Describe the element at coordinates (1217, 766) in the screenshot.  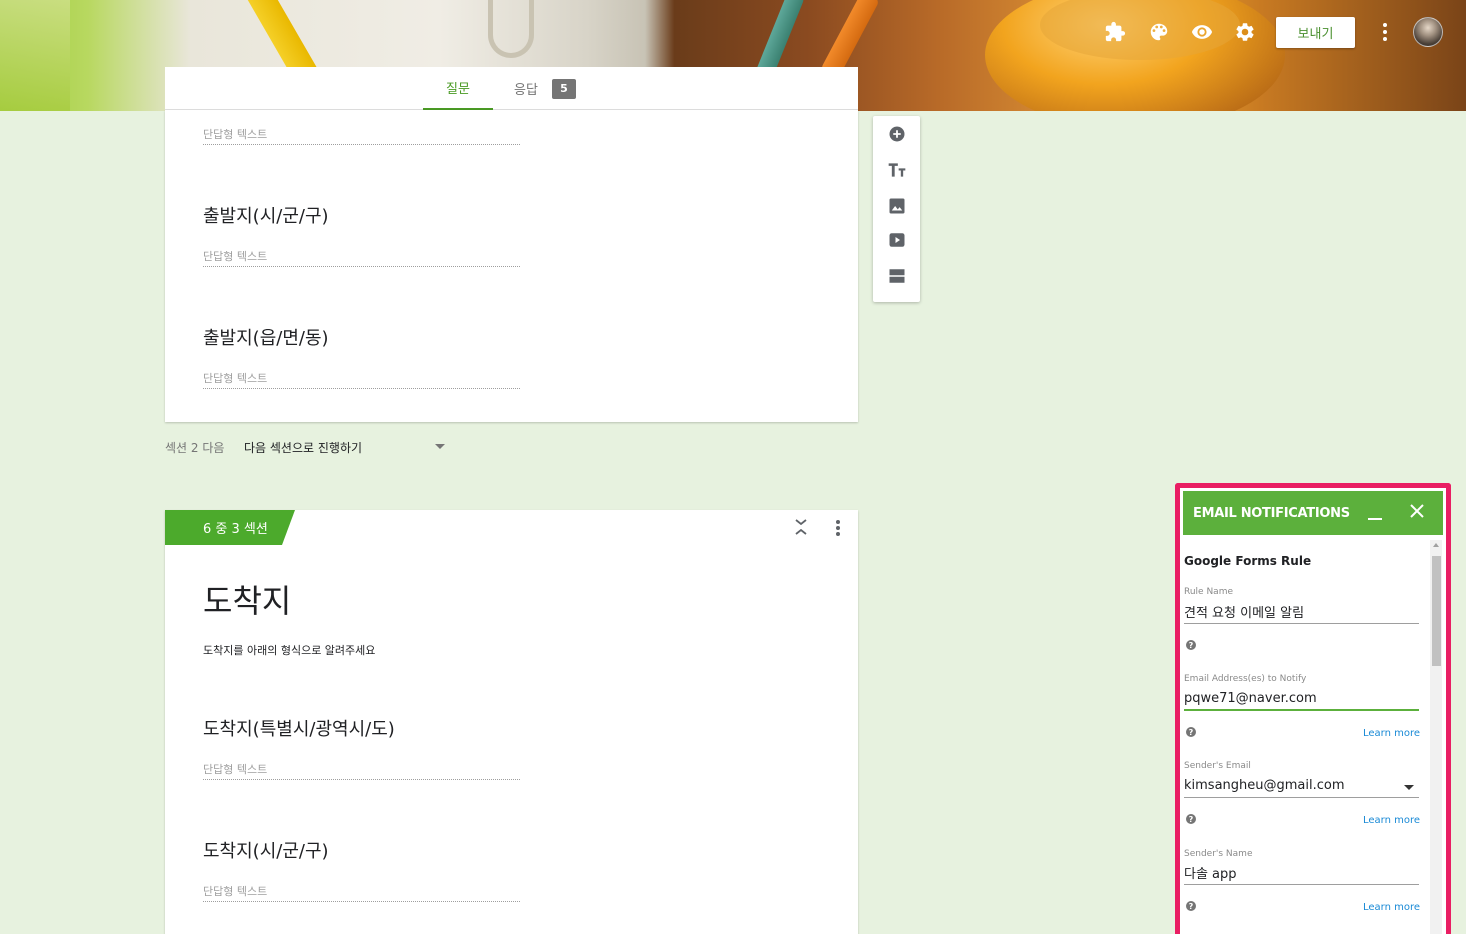
I see `sender-email-label: Sender's Email` at that location.